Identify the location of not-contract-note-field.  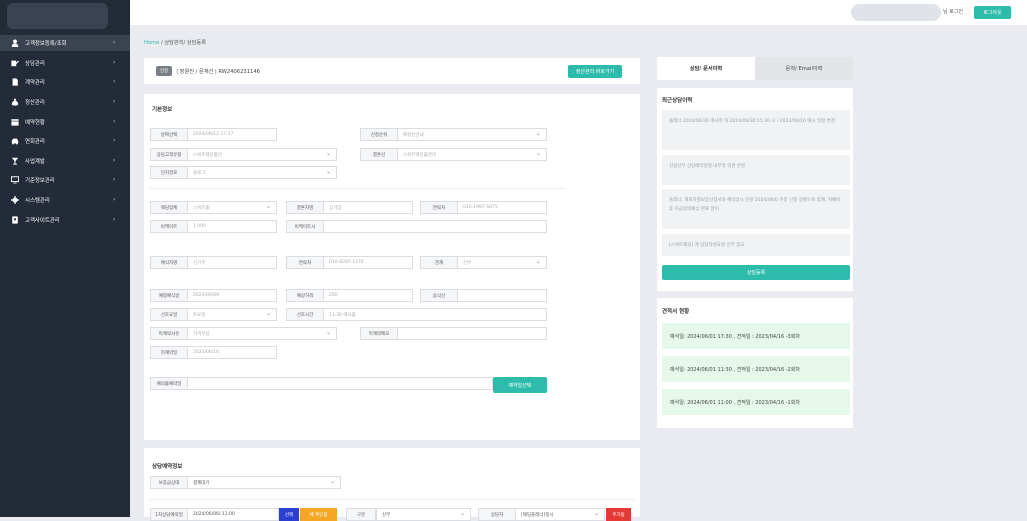
(472, 333).